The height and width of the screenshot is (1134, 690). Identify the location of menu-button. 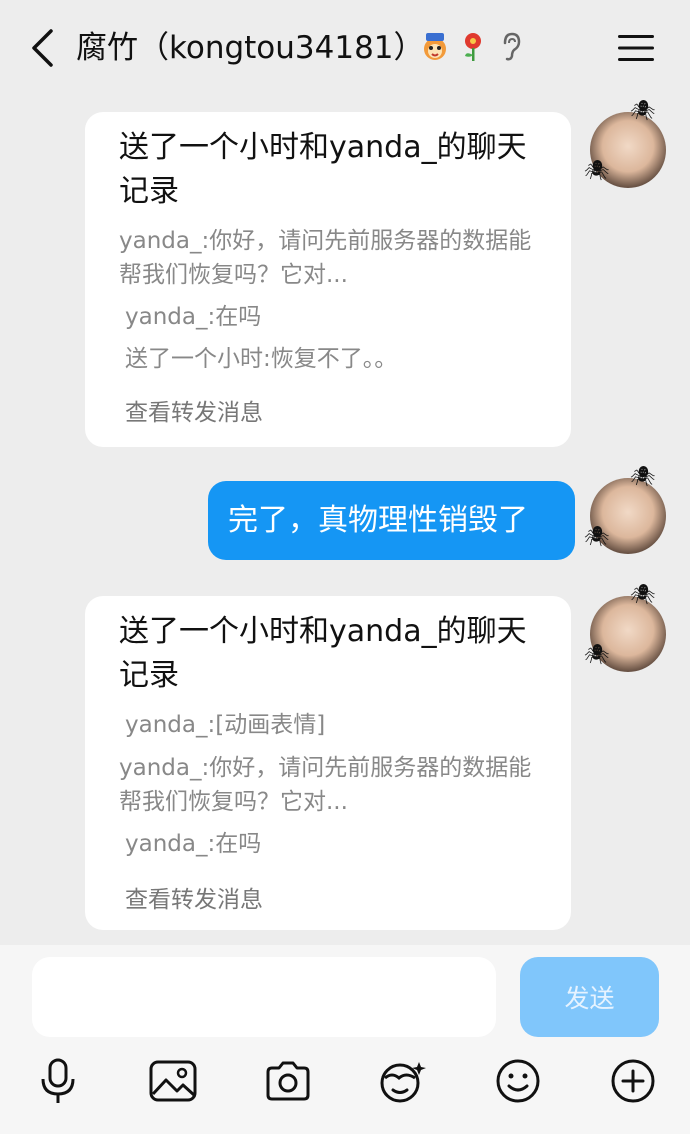
(636, 48).